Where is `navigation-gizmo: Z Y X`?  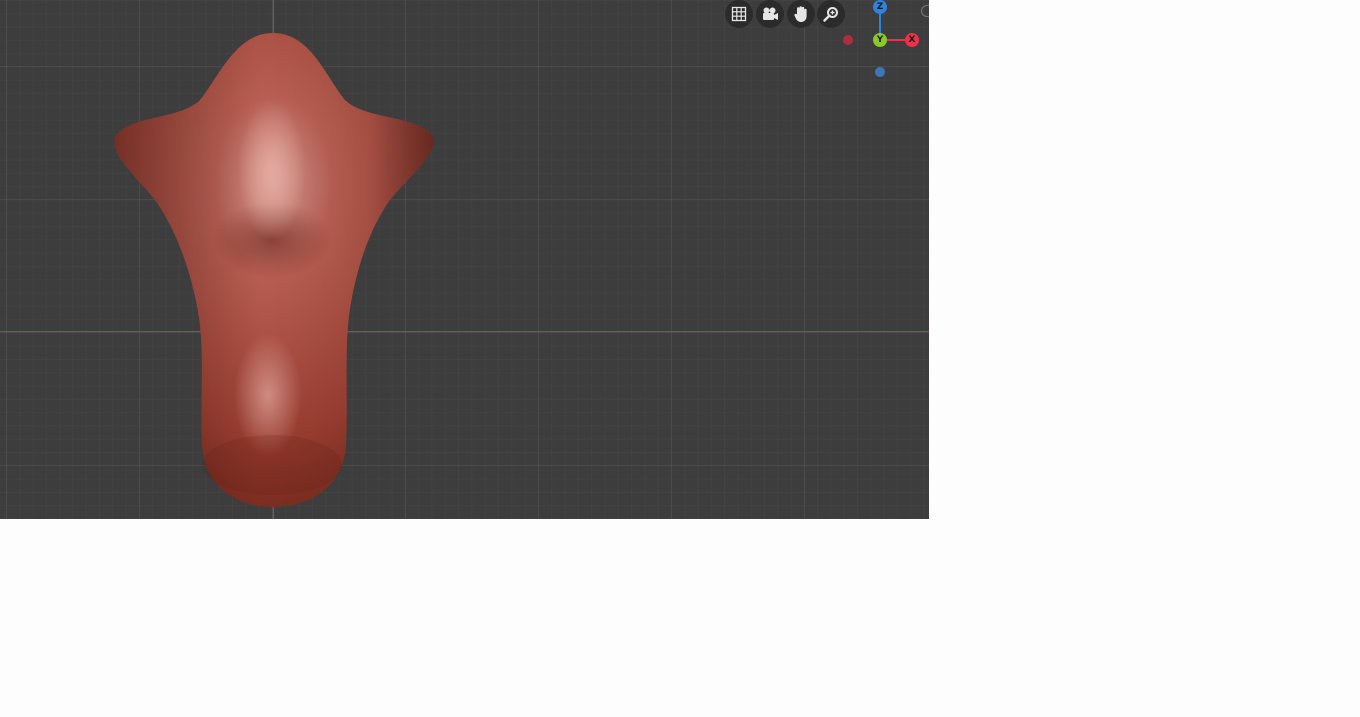
navigation-gizmo: Z Y X is located at coordinates (884, 40).